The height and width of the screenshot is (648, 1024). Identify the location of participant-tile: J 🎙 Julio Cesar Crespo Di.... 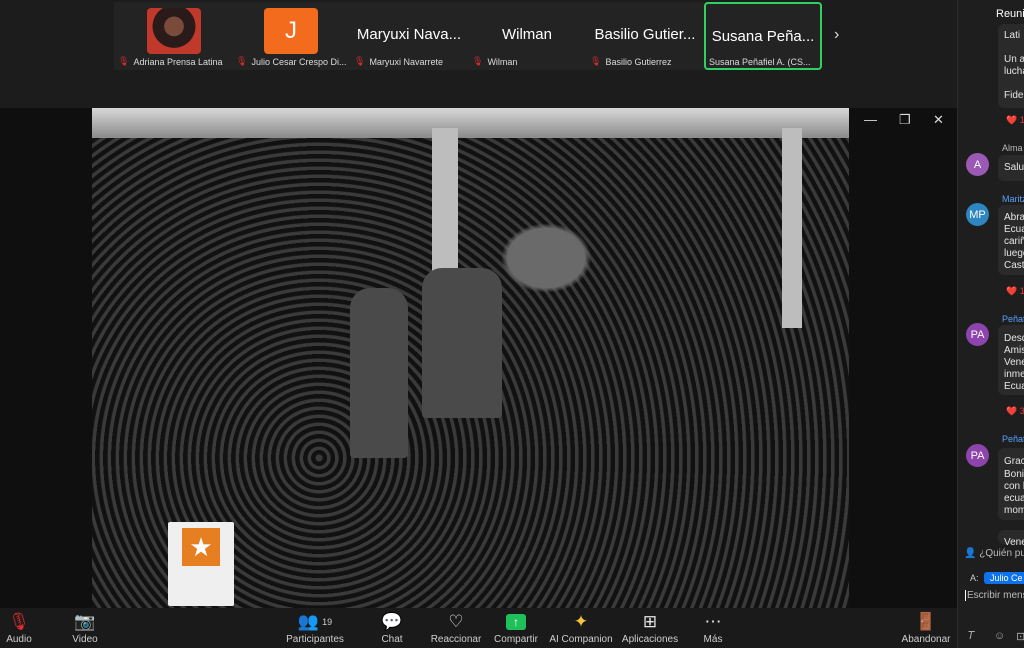
(291, 36).